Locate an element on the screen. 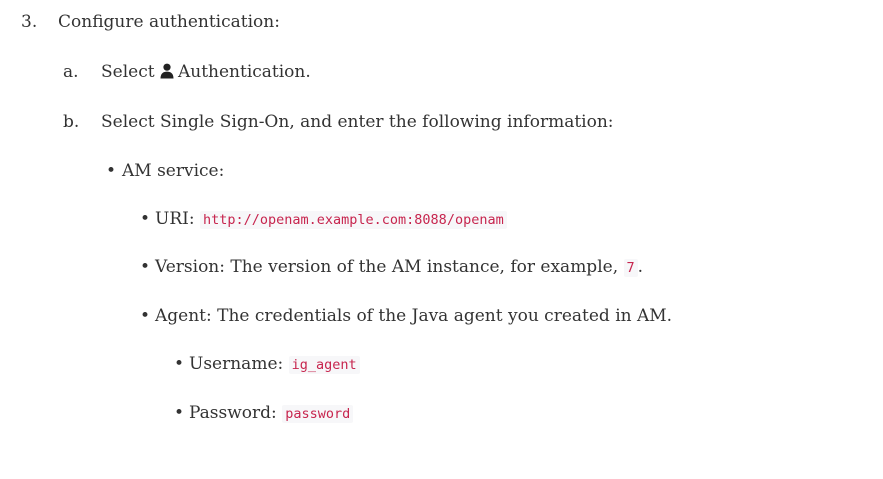 This screenshot has height=479, width=883. version-value: 7 is located at coordinates (630, 268).